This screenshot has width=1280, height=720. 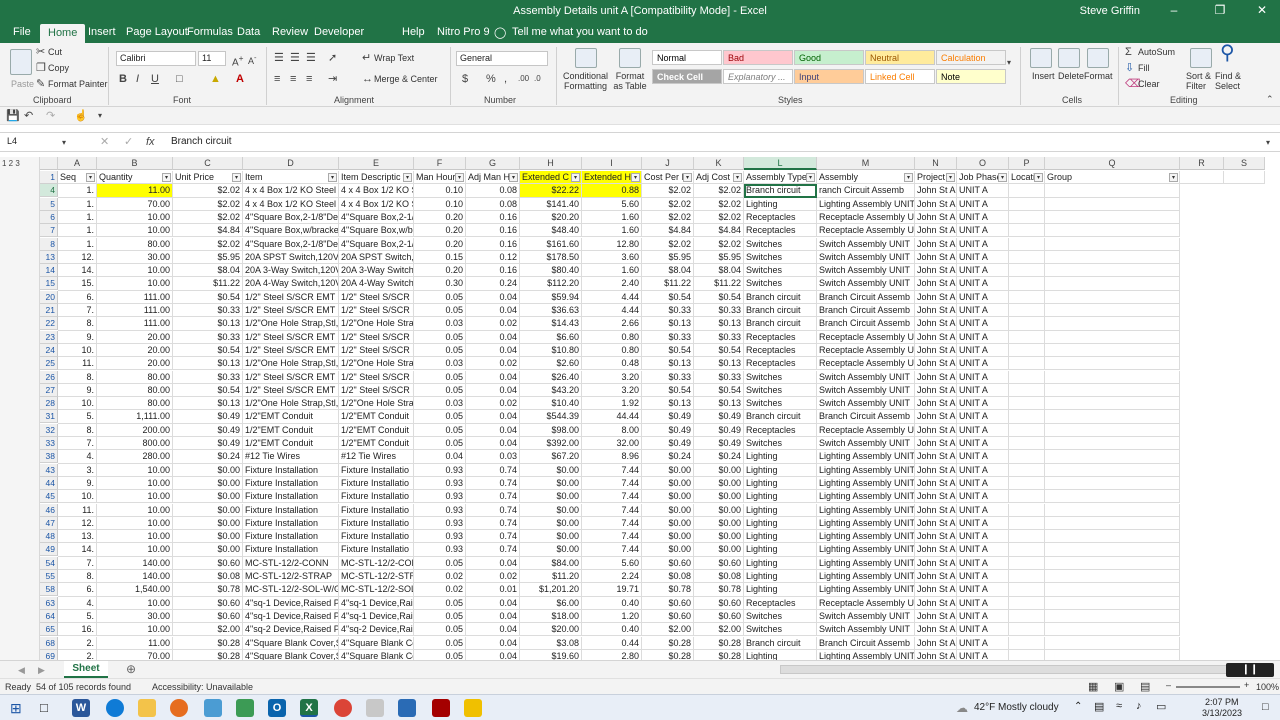 I want to click on table-cell: $6.00, so click(x=551, y=603).